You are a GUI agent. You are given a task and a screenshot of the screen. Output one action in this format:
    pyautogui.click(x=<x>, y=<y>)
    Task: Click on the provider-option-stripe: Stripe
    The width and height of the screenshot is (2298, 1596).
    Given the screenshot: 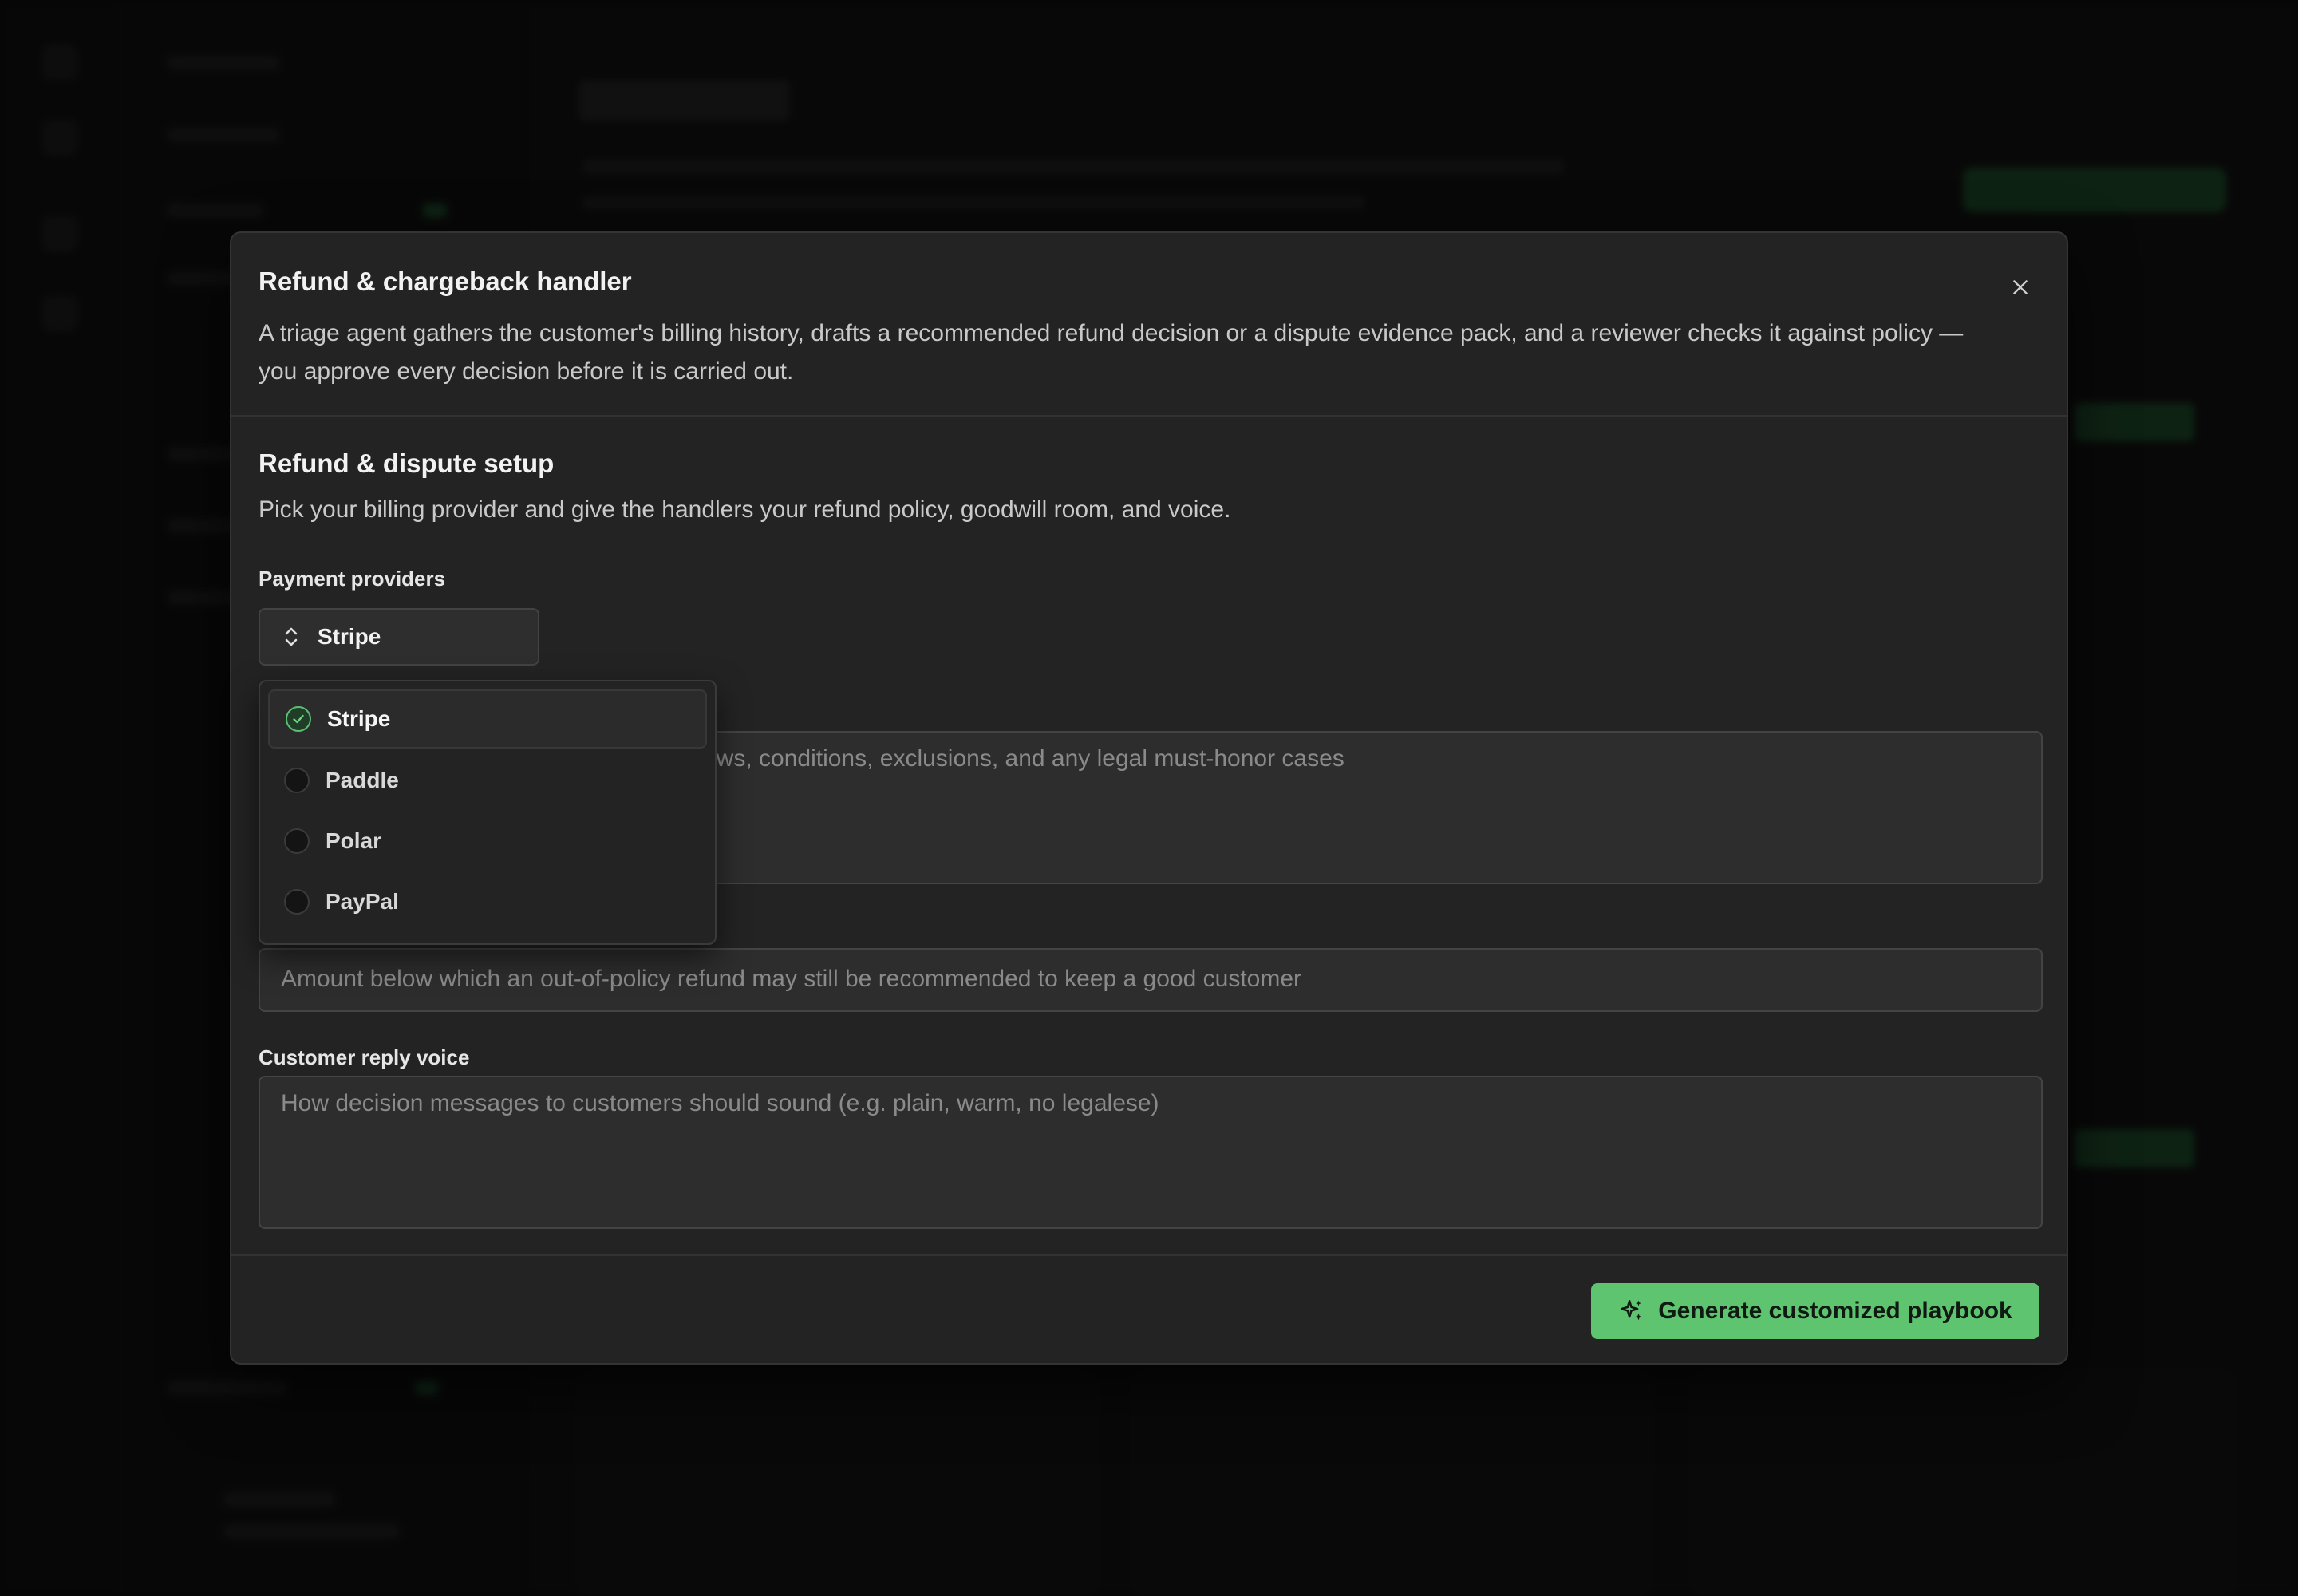 What is the action you would take?
    pyautogui.click(x=488, y=719)
    